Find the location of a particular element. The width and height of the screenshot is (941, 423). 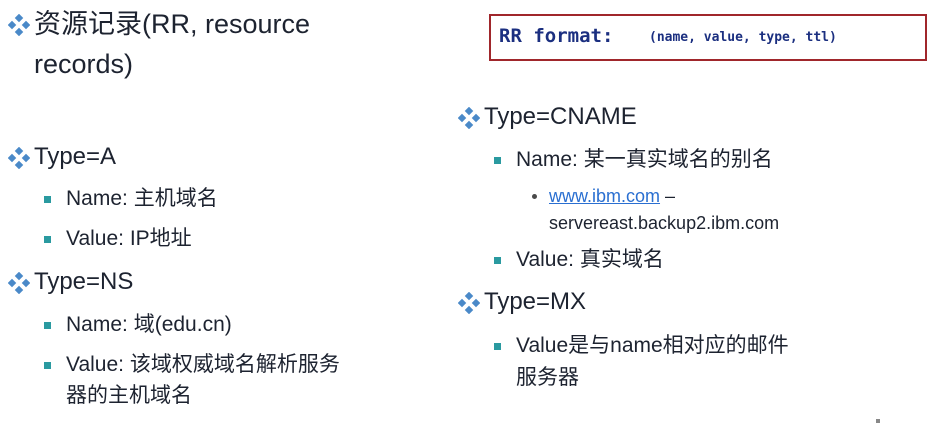

type-a-value-item: Value: IP地址 is located at coordinates (129, 239).